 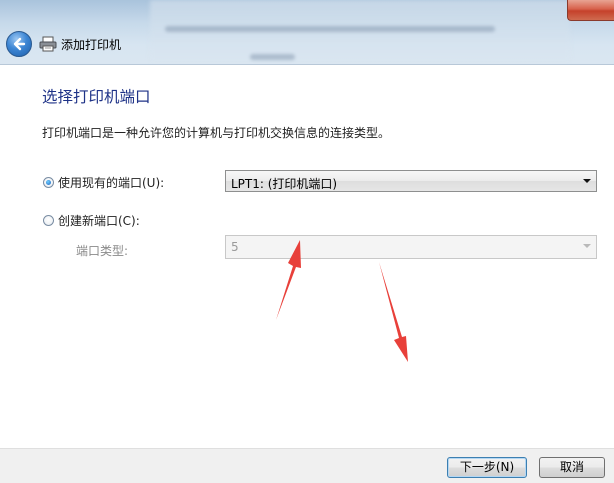 What do you see at coordinates (307, 465) in the screenshot?
I see `wizard-footer: 下一步(N) 取消` at bounding box center [307, 465].